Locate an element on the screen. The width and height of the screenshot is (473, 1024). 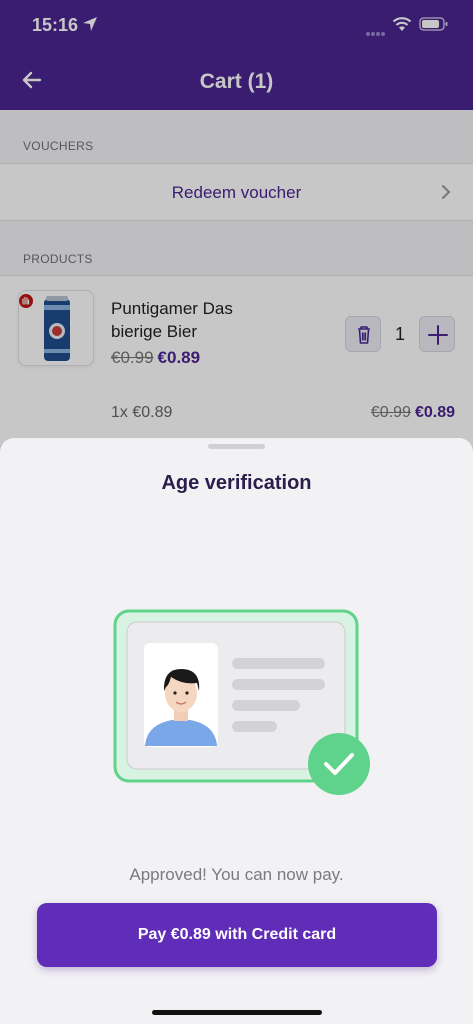
checkmark-icon is located at coordinates (339, 764).